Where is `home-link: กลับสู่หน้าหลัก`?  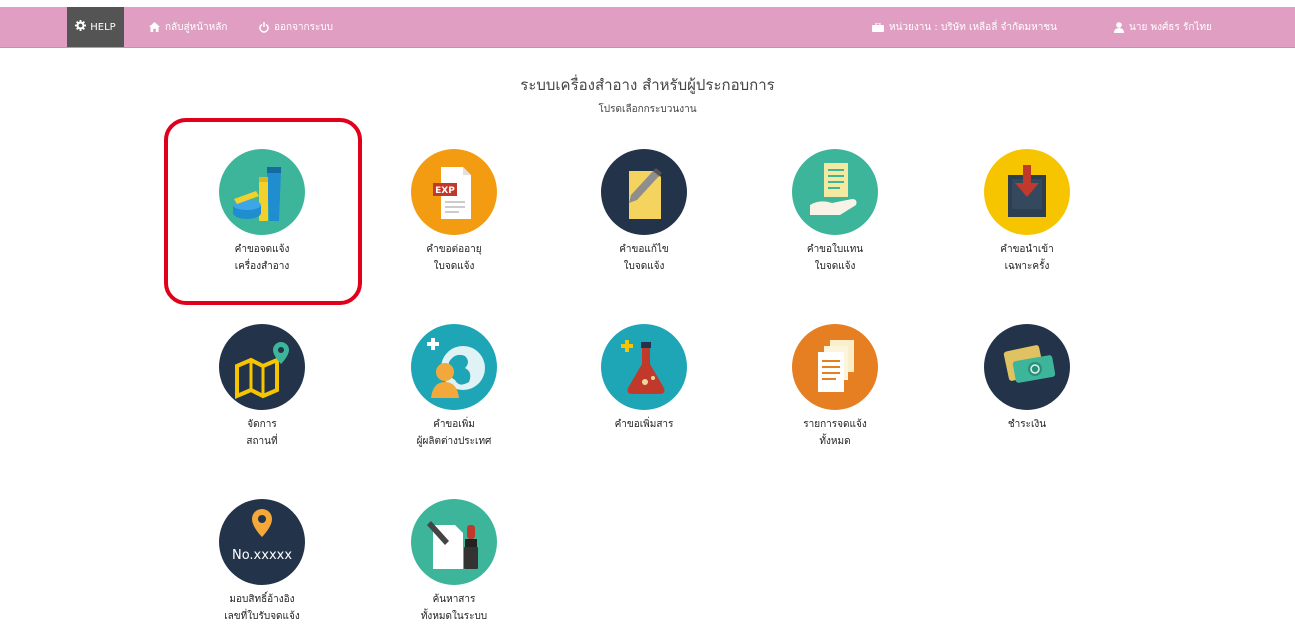
home-link: กลับสู่หน้าหลัก is located at coordinates (188, 27).